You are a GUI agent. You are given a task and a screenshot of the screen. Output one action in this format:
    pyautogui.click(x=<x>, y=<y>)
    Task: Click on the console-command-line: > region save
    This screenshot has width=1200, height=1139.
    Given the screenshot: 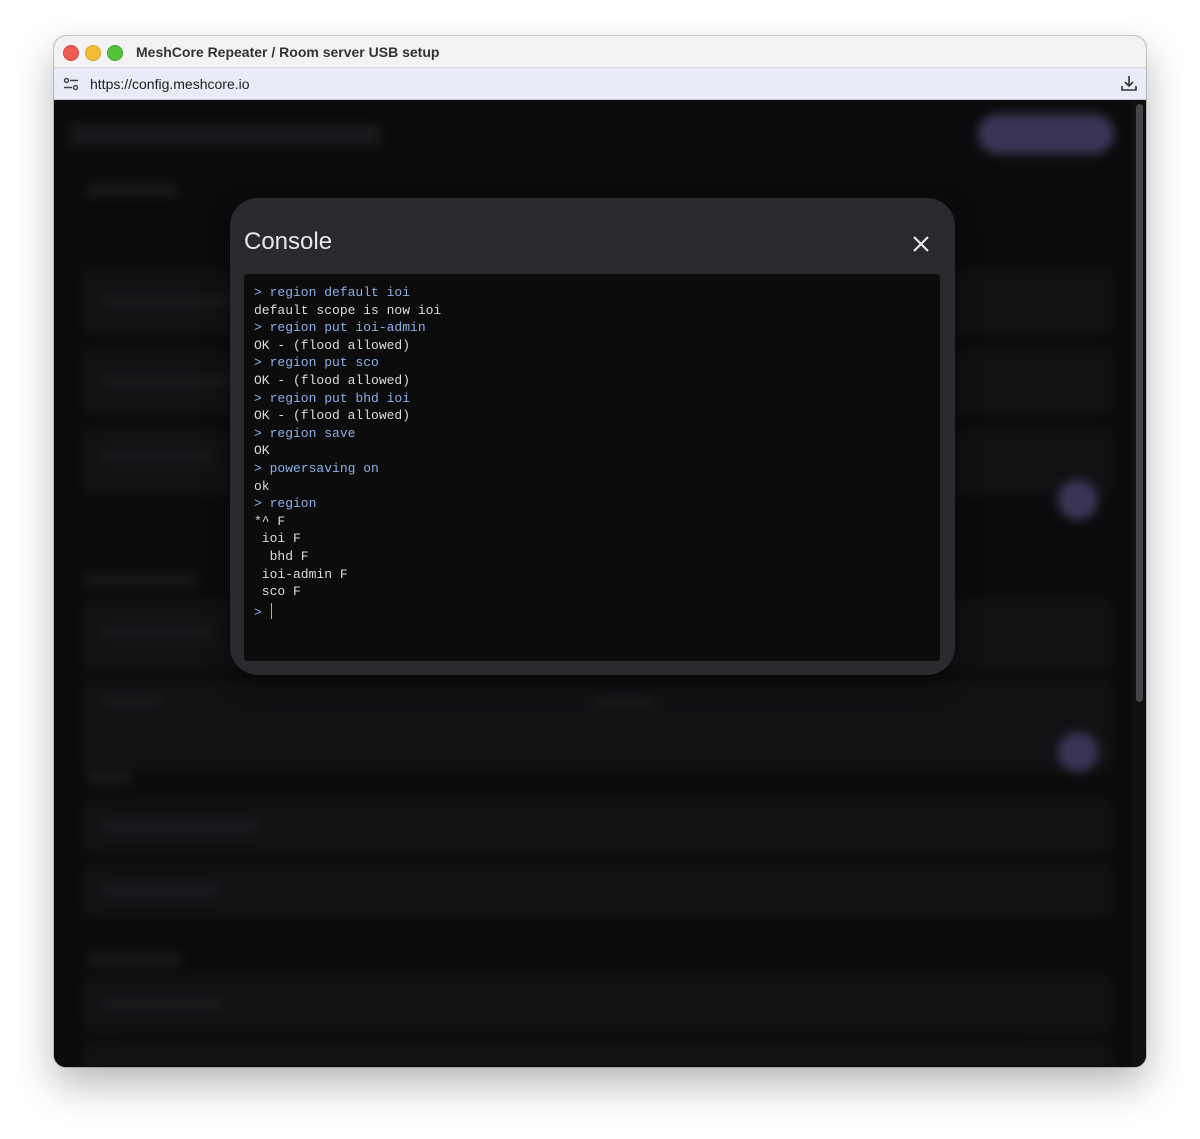 What is the action you would take?
    pyautogui.click(x=305, y=433)
    